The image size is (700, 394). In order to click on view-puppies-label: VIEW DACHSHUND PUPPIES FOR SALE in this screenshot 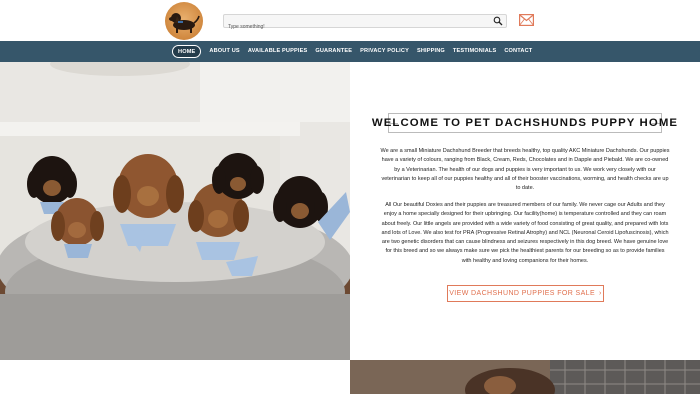, I will do `click(522, 293)`.